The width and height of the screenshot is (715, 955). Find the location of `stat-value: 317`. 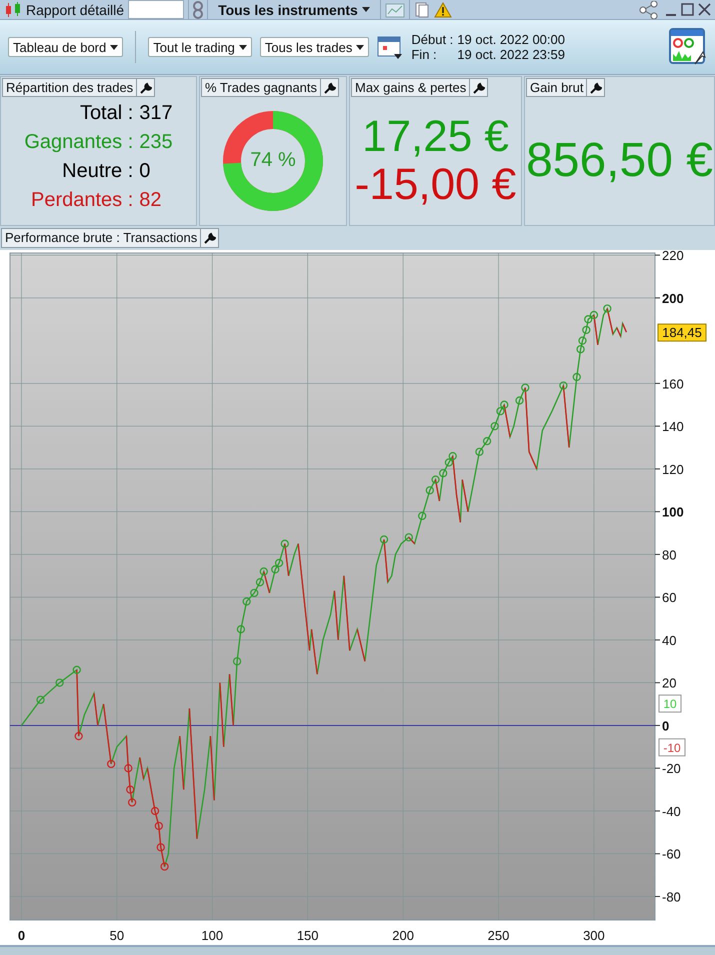

stat-value: 317 is located at coordinates (156, 113).